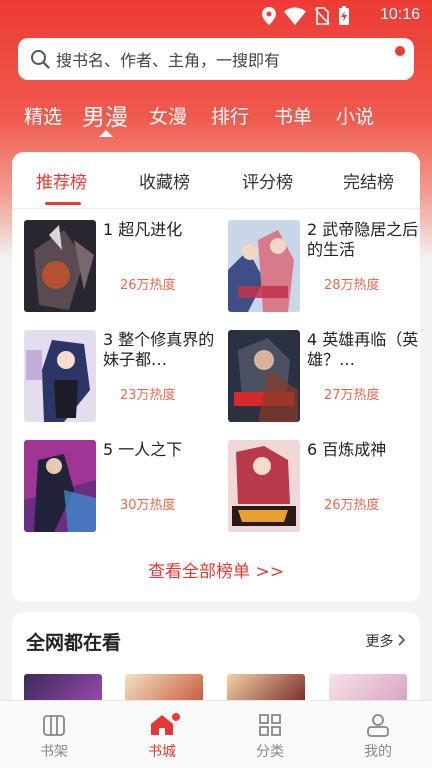  What do you see at coordinates (386, 641) in the screenshot?
I see `more-link: 更多` at bounding box center [386, 641].